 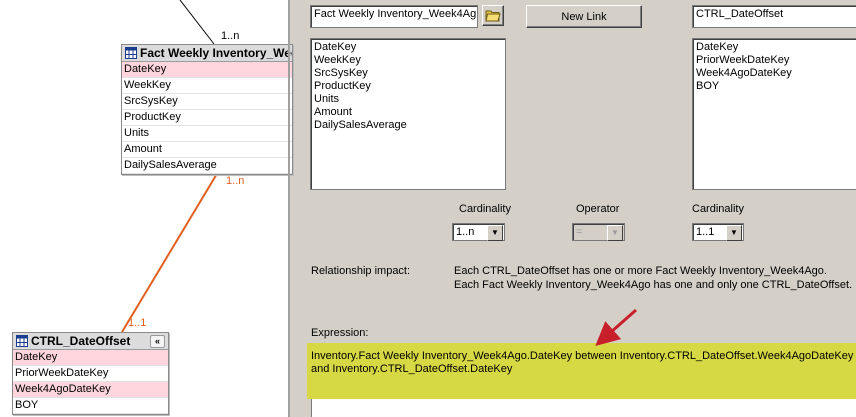 What do you see at coordinates (718, 232) in the screenshot?
I see `cardinality-right-select: 1..1 ▼` at bounding box center [718, 232].